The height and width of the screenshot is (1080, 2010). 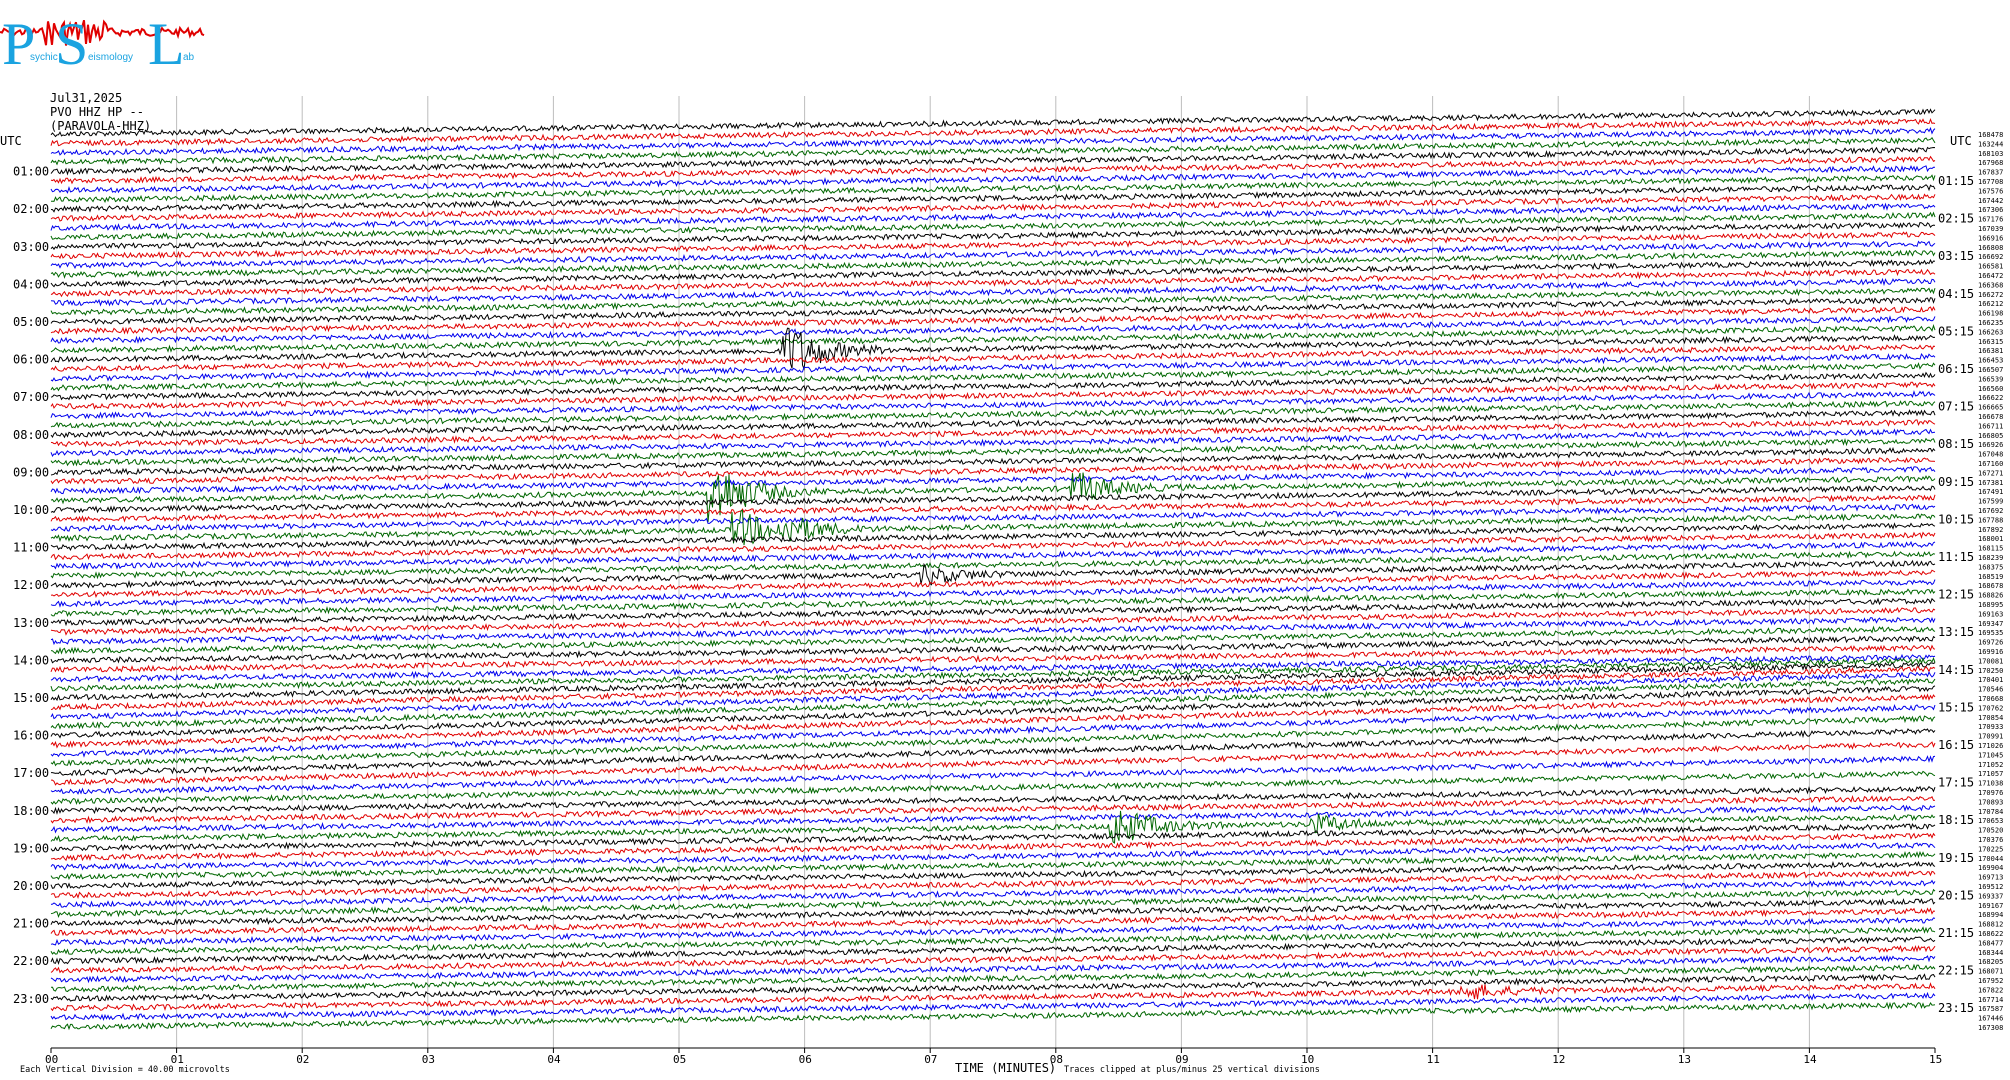 What do you see at coordinates (1990, 229) in the screenshot?
I see `trace-count-label: 167039` at bounding box center [1990, 229].